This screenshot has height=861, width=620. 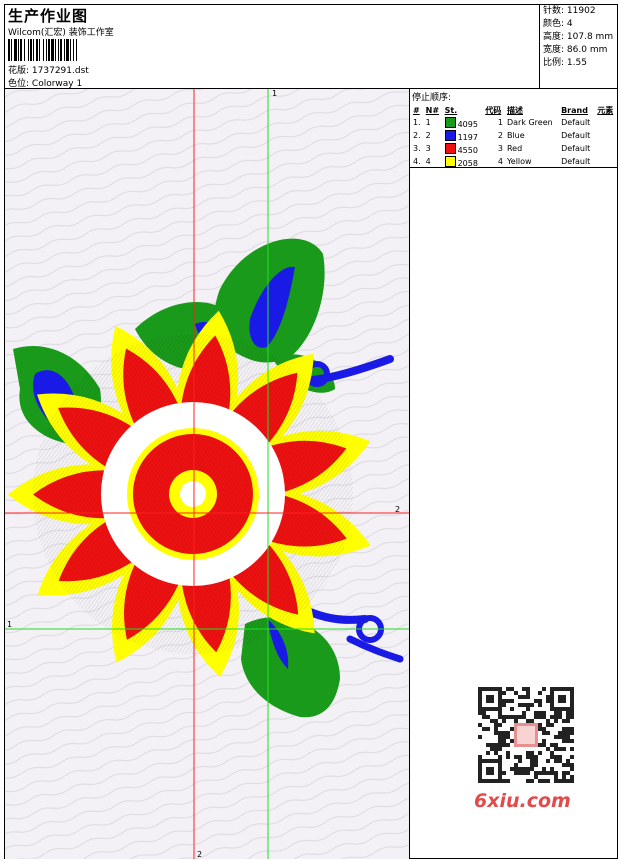 What do you see at coordinates (19, 71) in the screenshot?
I see `file-label: 花版:` at bounding box center [19, 71].